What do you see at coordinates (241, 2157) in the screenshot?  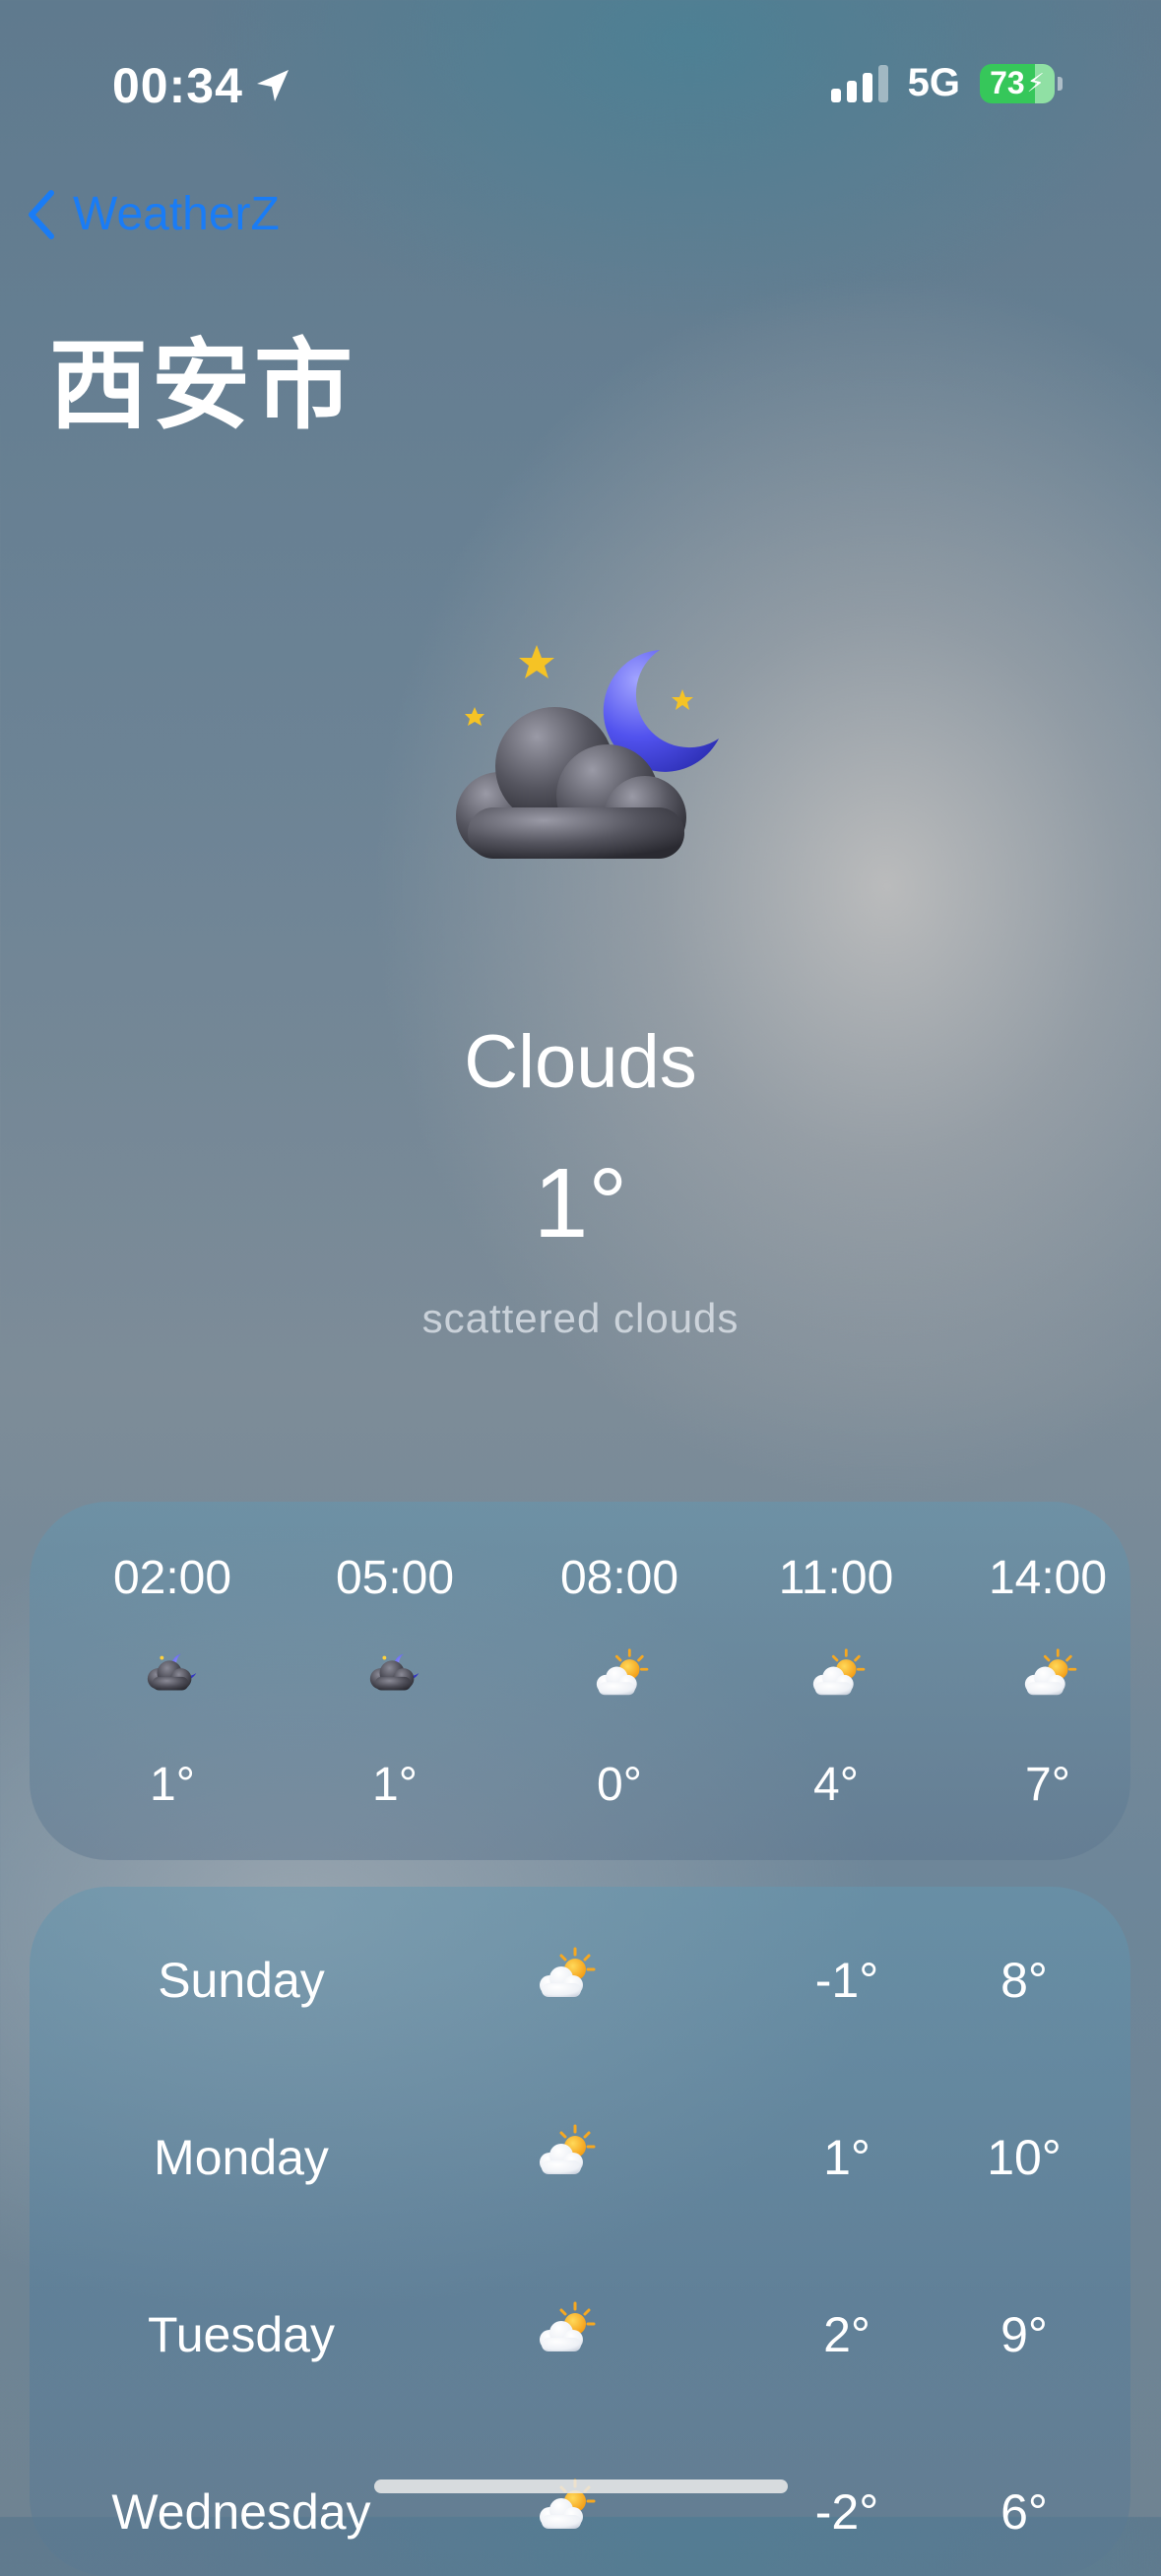 I see `day-name: Monday` at bounding box center [241, 2157].